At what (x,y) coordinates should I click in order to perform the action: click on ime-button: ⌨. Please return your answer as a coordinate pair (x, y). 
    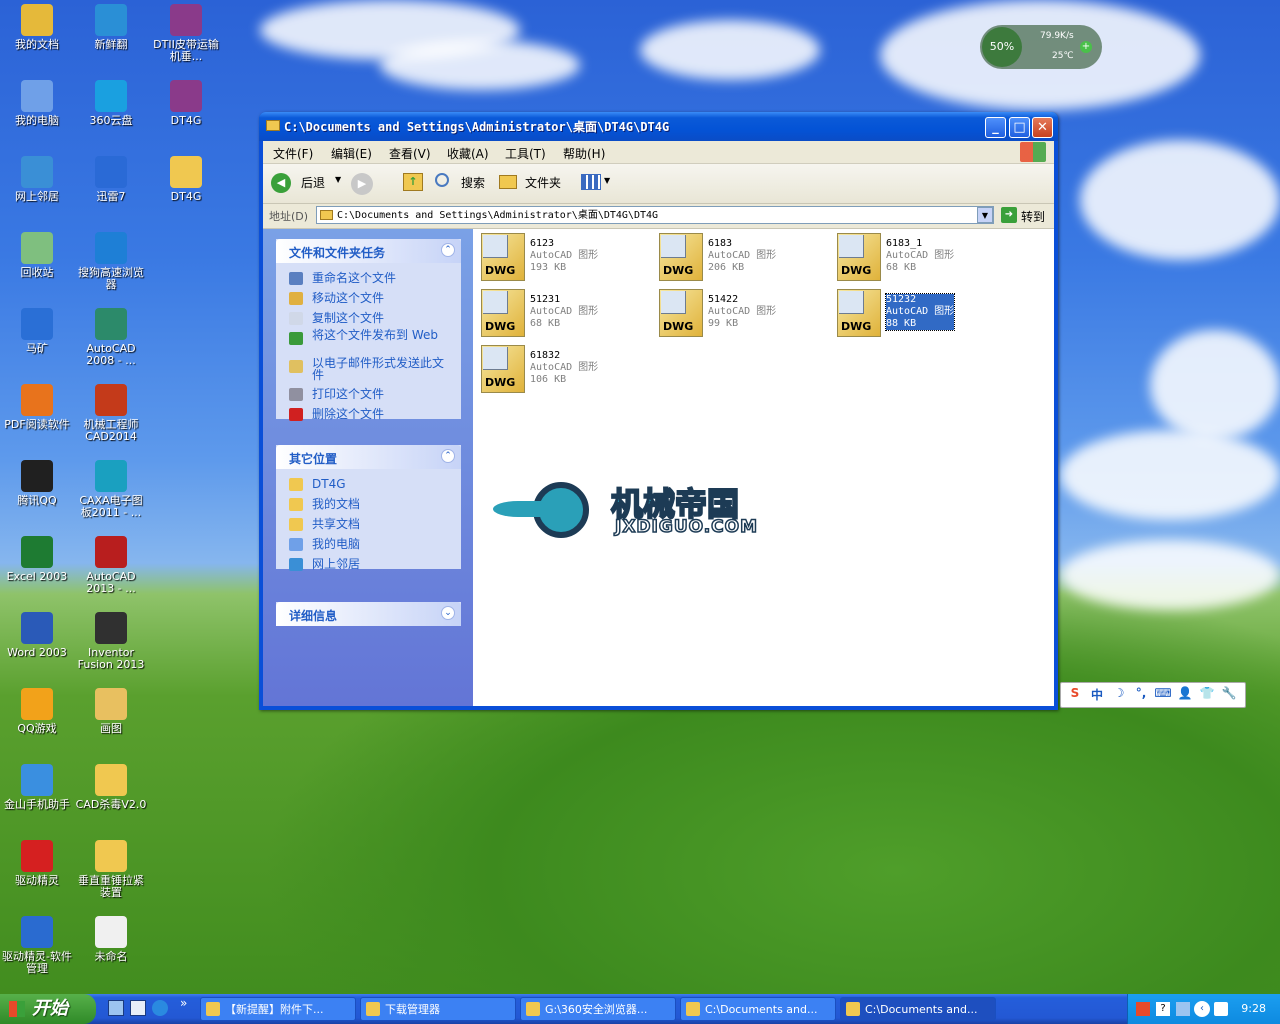
    Looking at the image, I should click on (1163, 693).